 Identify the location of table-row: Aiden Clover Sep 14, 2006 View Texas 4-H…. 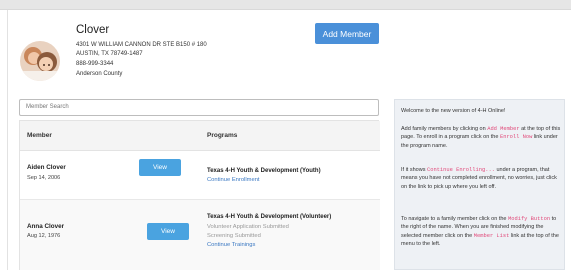
(200, 175).